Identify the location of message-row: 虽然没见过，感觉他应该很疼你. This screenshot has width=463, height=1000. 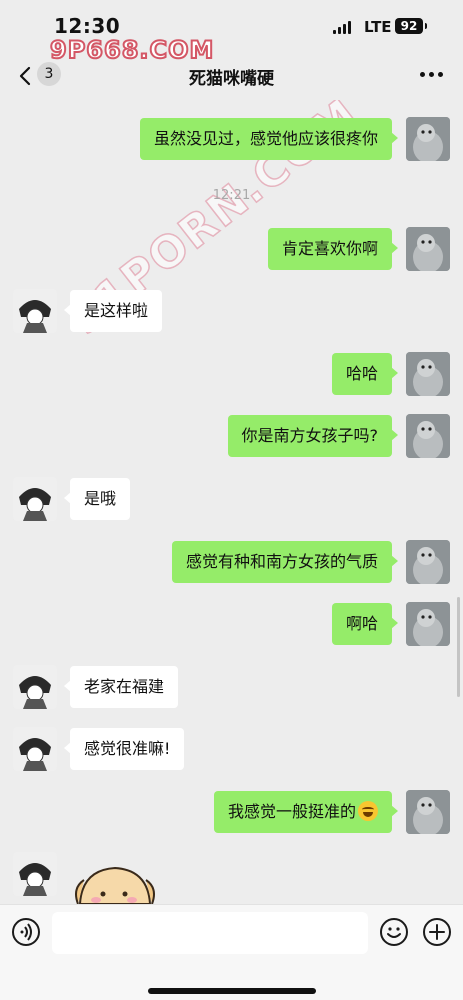
(231, 138).